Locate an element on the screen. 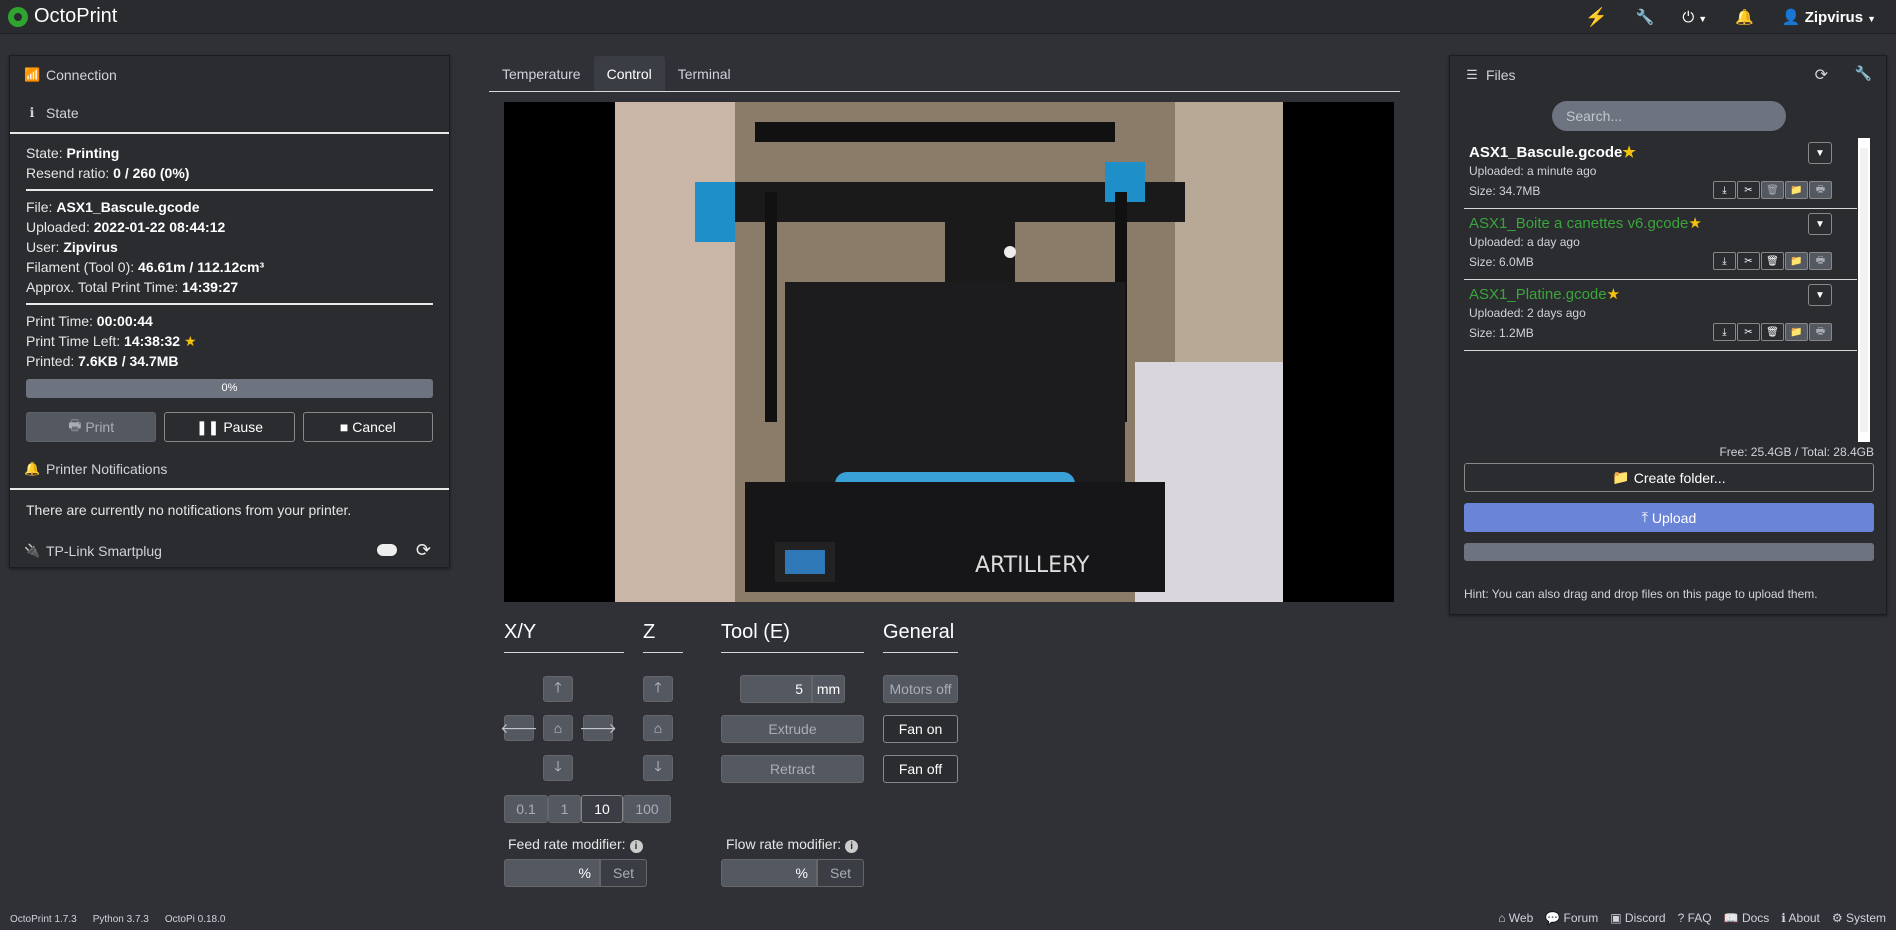  file-name: ASX1_Bascule.gcode★ is located at coordinates (1552, 152).